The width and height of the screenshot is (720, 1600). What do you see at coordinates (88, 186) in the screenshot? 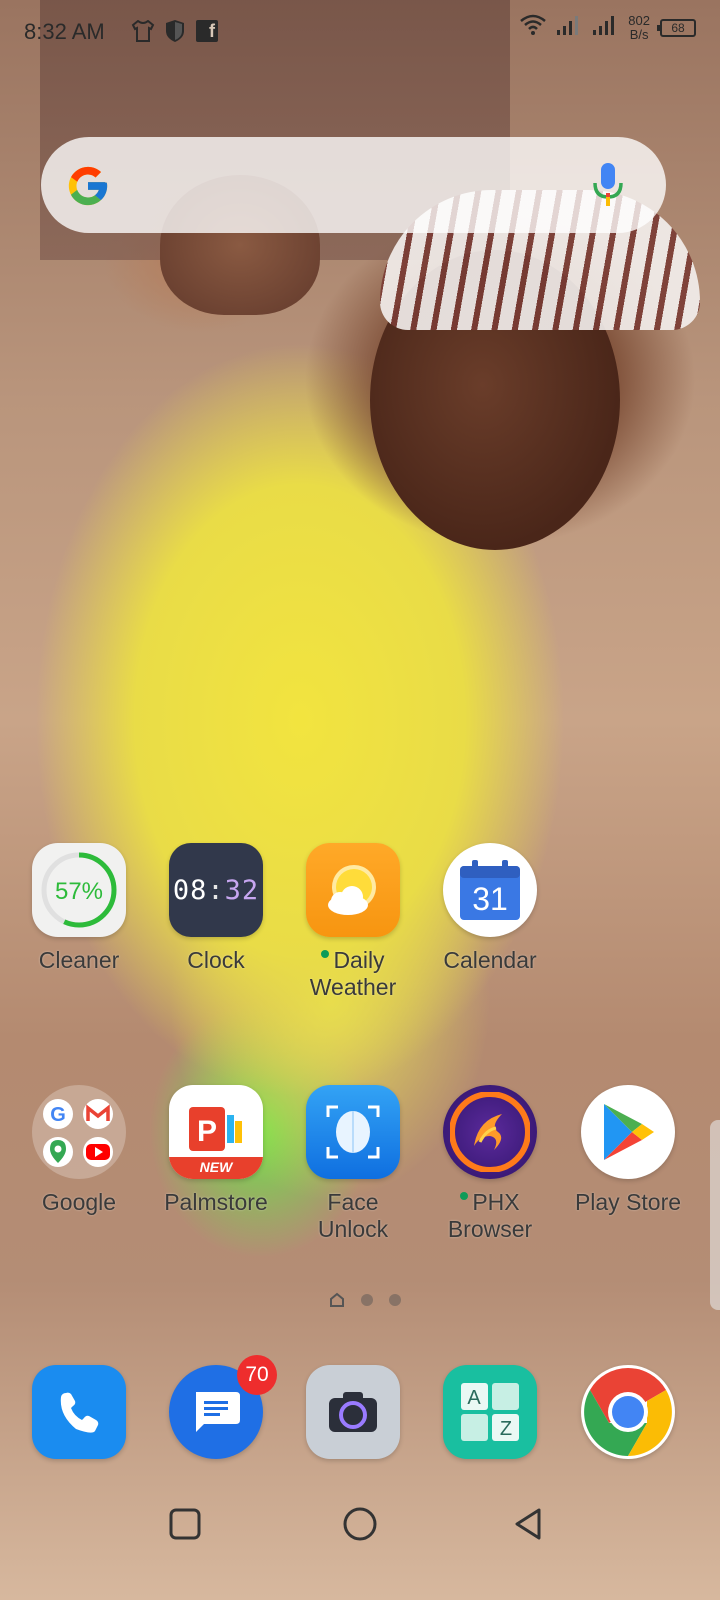
I see `google-g-logo` at bounding box center [88, 186].